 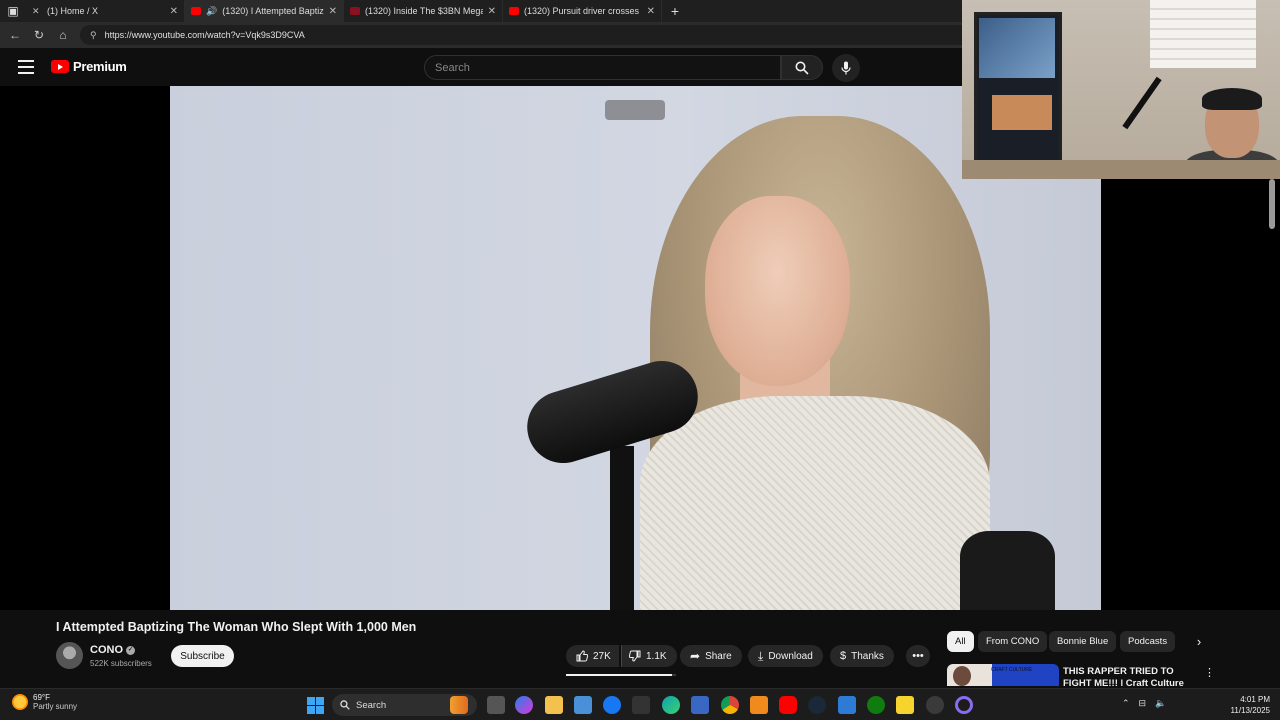 I want to click on notes-icon, so click(x=905, y=705).